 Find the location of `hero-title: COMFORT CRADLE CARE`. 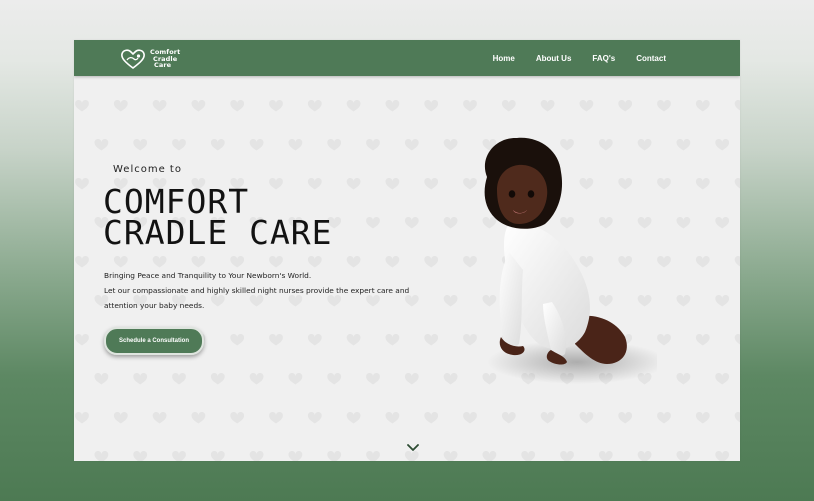

hero-title: COMFORT CRADLE CARE is located at coordinates (218, 218).